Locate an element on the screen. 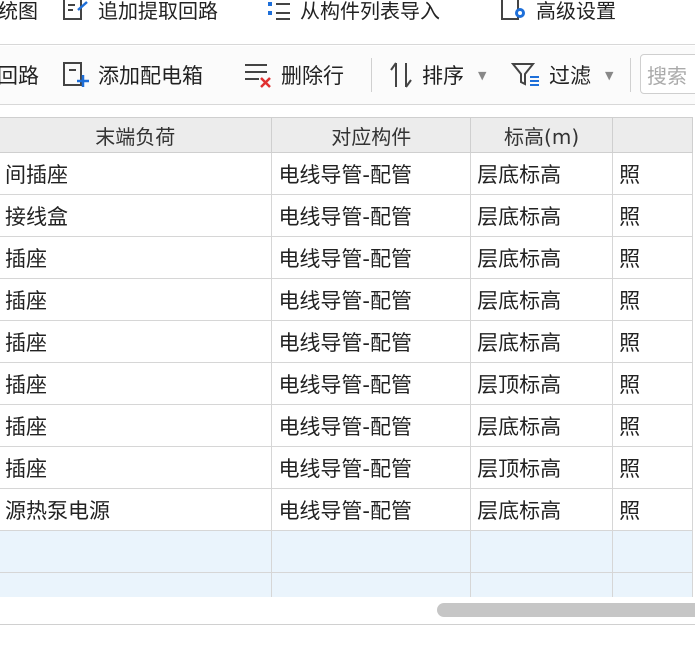 Image resolution: width=695 pixels, height=646 pixels. main-toolbar: 回路 添加配电箱 删除行 排序 ▼ 过滤 ▼ 搜索 is located at coordinates (347, 75).